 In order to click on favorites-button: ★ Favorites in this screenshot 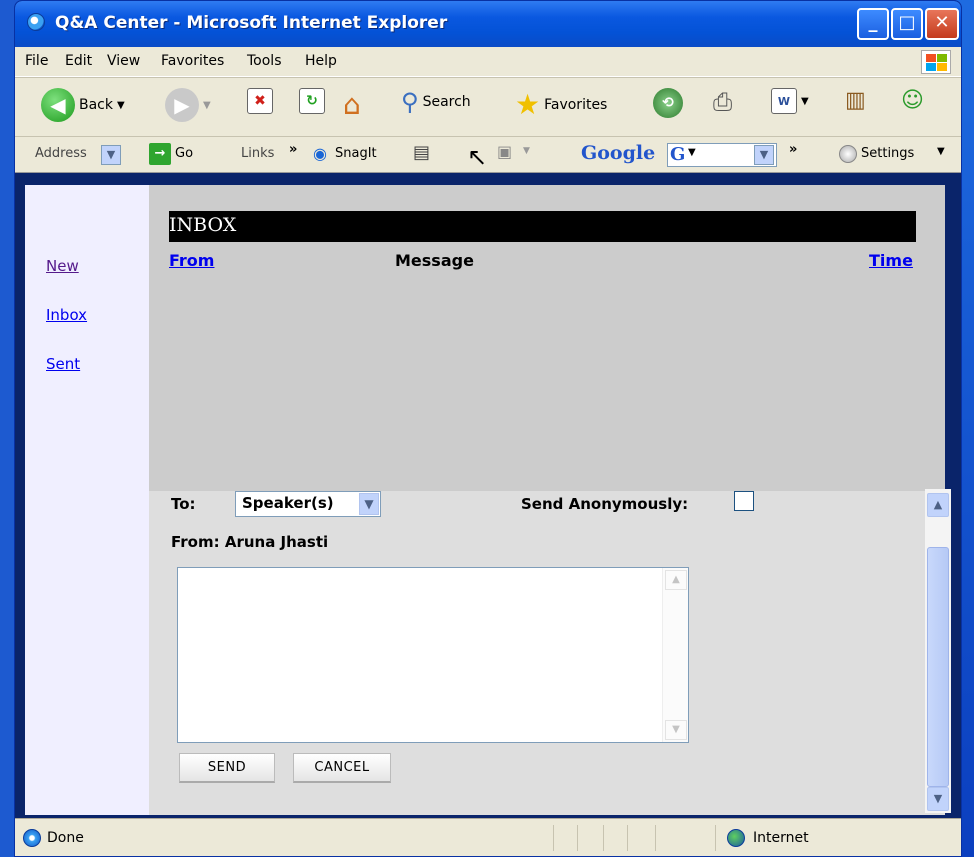, I will do `click(561, 104)`.